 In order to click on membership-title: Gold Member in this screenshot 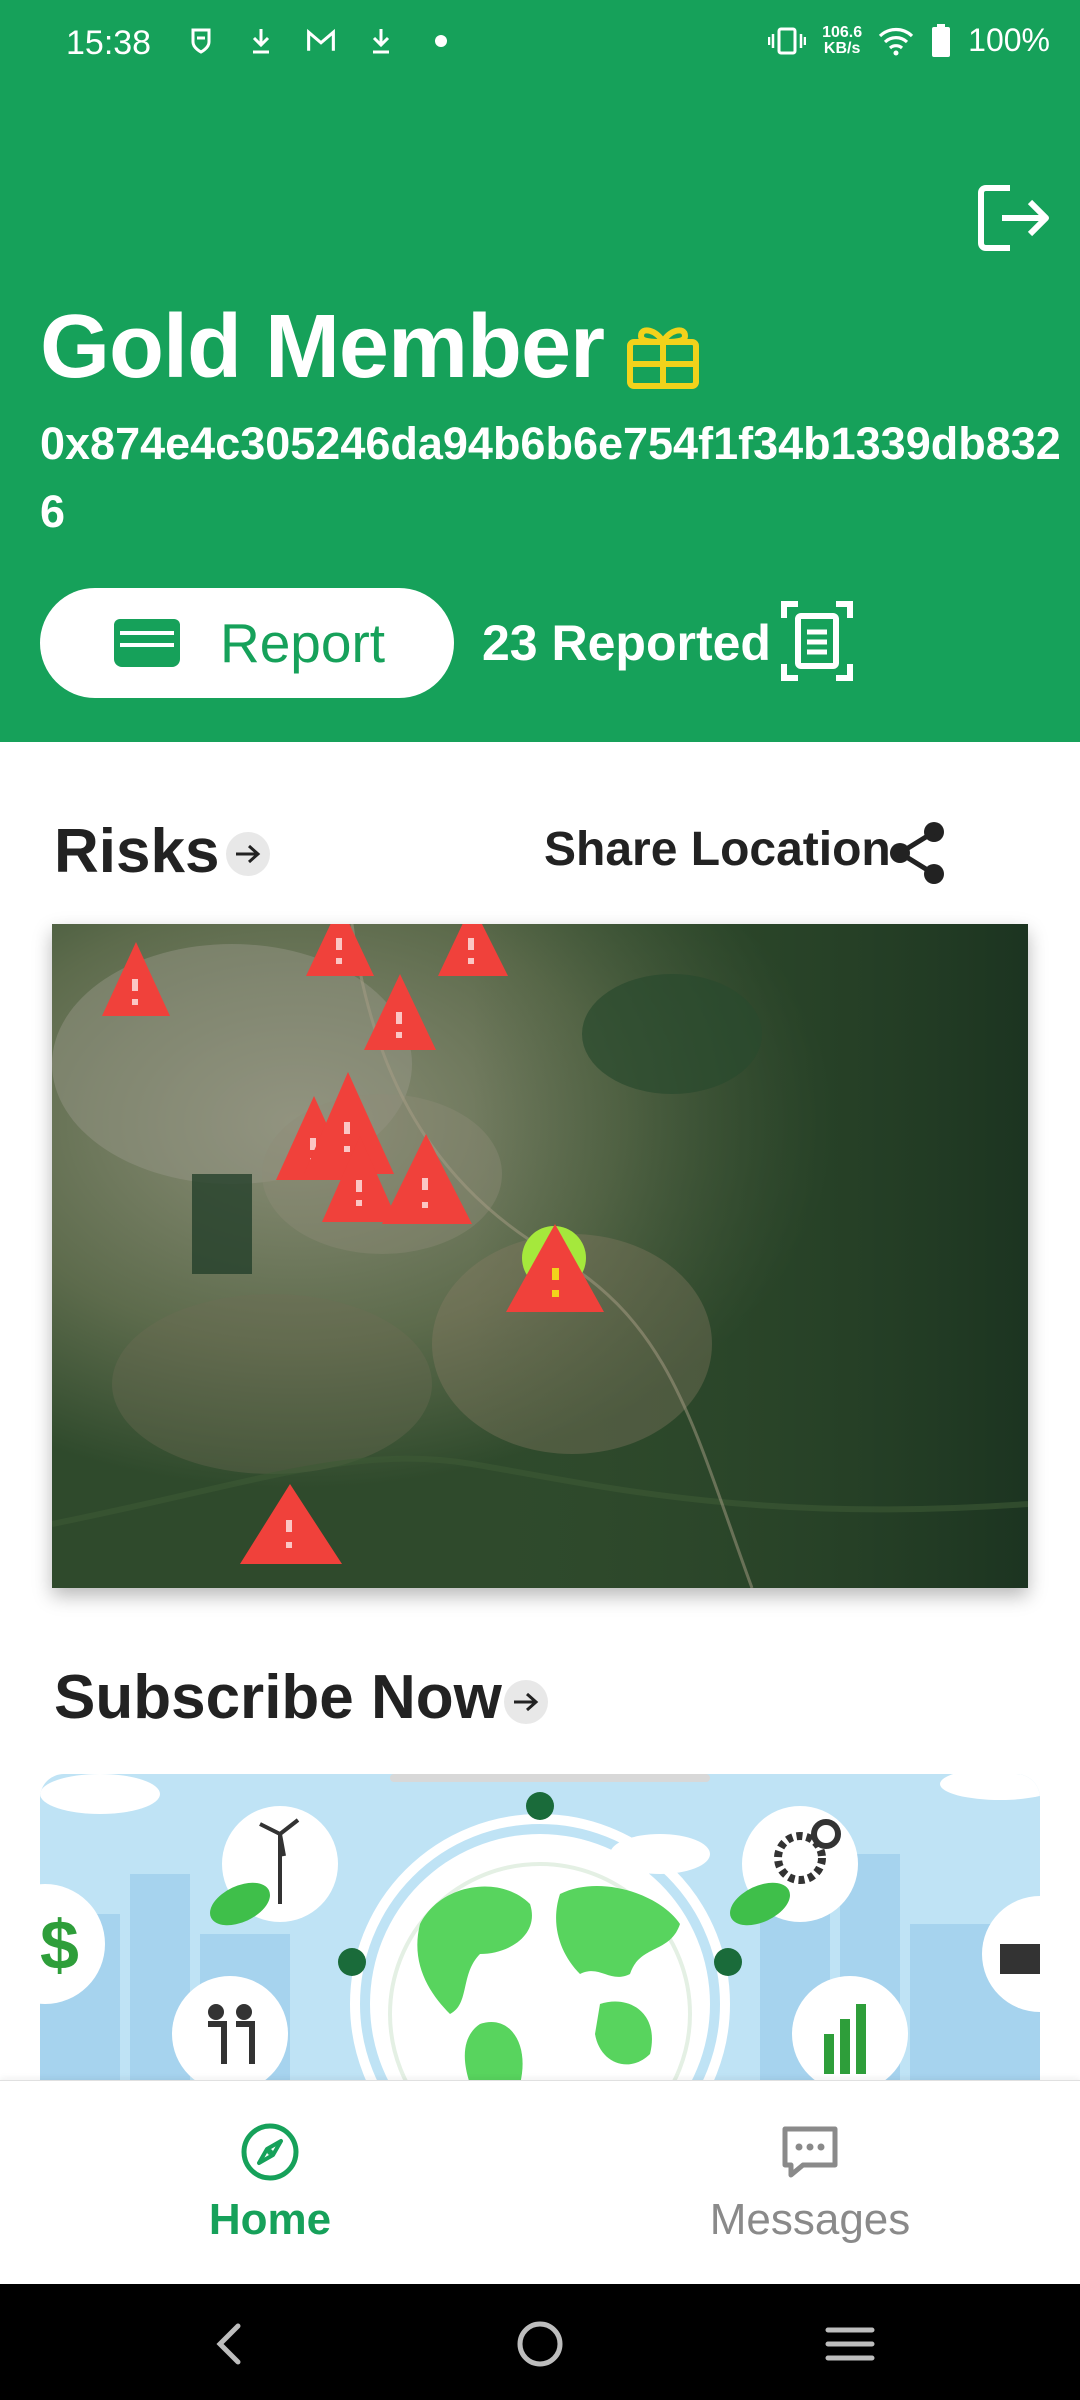, I will do `click(322, 347)`.